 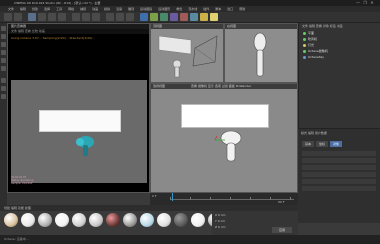 What do you see at coordinates (308, 144) in the screenshot?
I see `tab-basic: 基本` at bounding box center [308, 144].